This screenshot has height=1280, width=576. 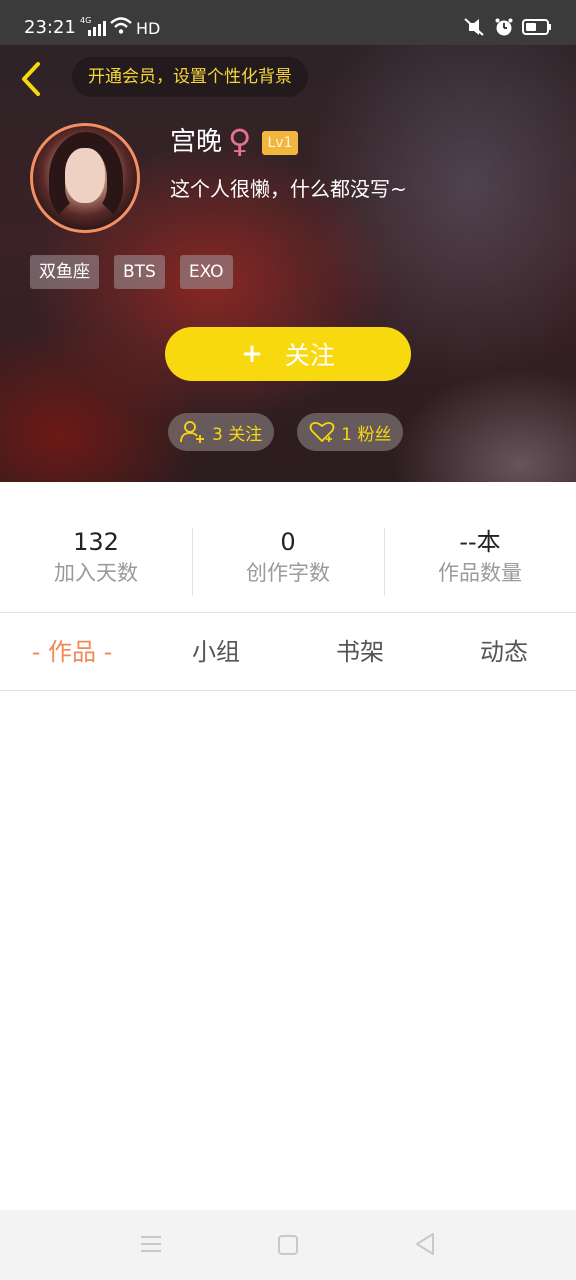 What do you see at coordinates (288, 22) in the screenshot?
I see `status-bar: 23:21 4G HD` at bounding box center [288, 22].